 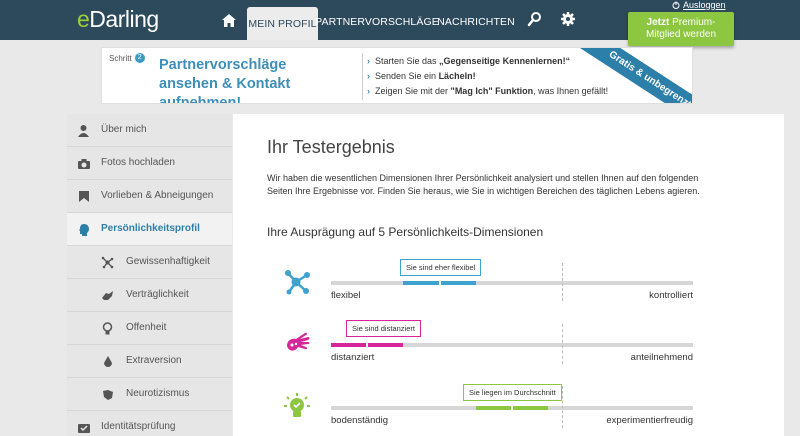 I want to click on page-title: Ihr Testergebnis, so click(x=331, y=147).